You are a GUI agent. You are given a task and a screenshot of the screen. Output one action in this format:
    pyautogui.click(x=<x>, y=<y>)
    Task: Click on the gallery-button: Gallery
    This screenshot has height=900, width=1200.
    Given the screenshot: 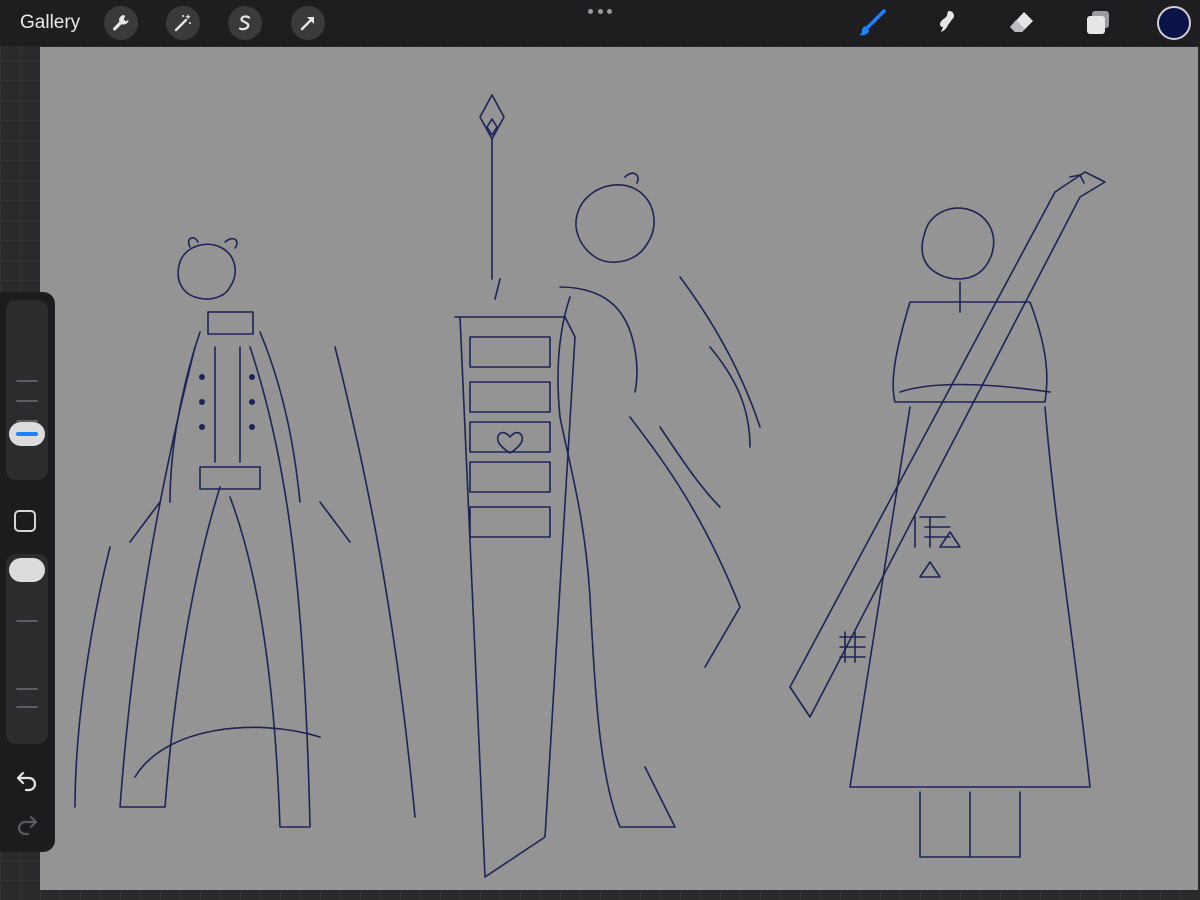 What is the action you would take?
    pyautogui.click(x=50, y=23)
    